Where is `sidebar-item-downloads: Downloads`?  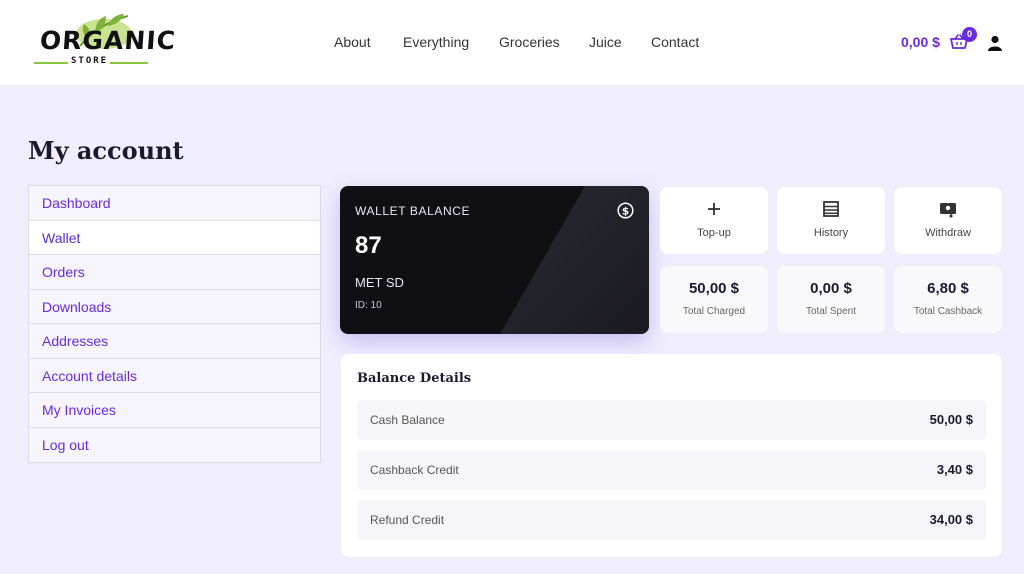 sidebar-item-downloads: Downloads is located at coordinates (174, 307).